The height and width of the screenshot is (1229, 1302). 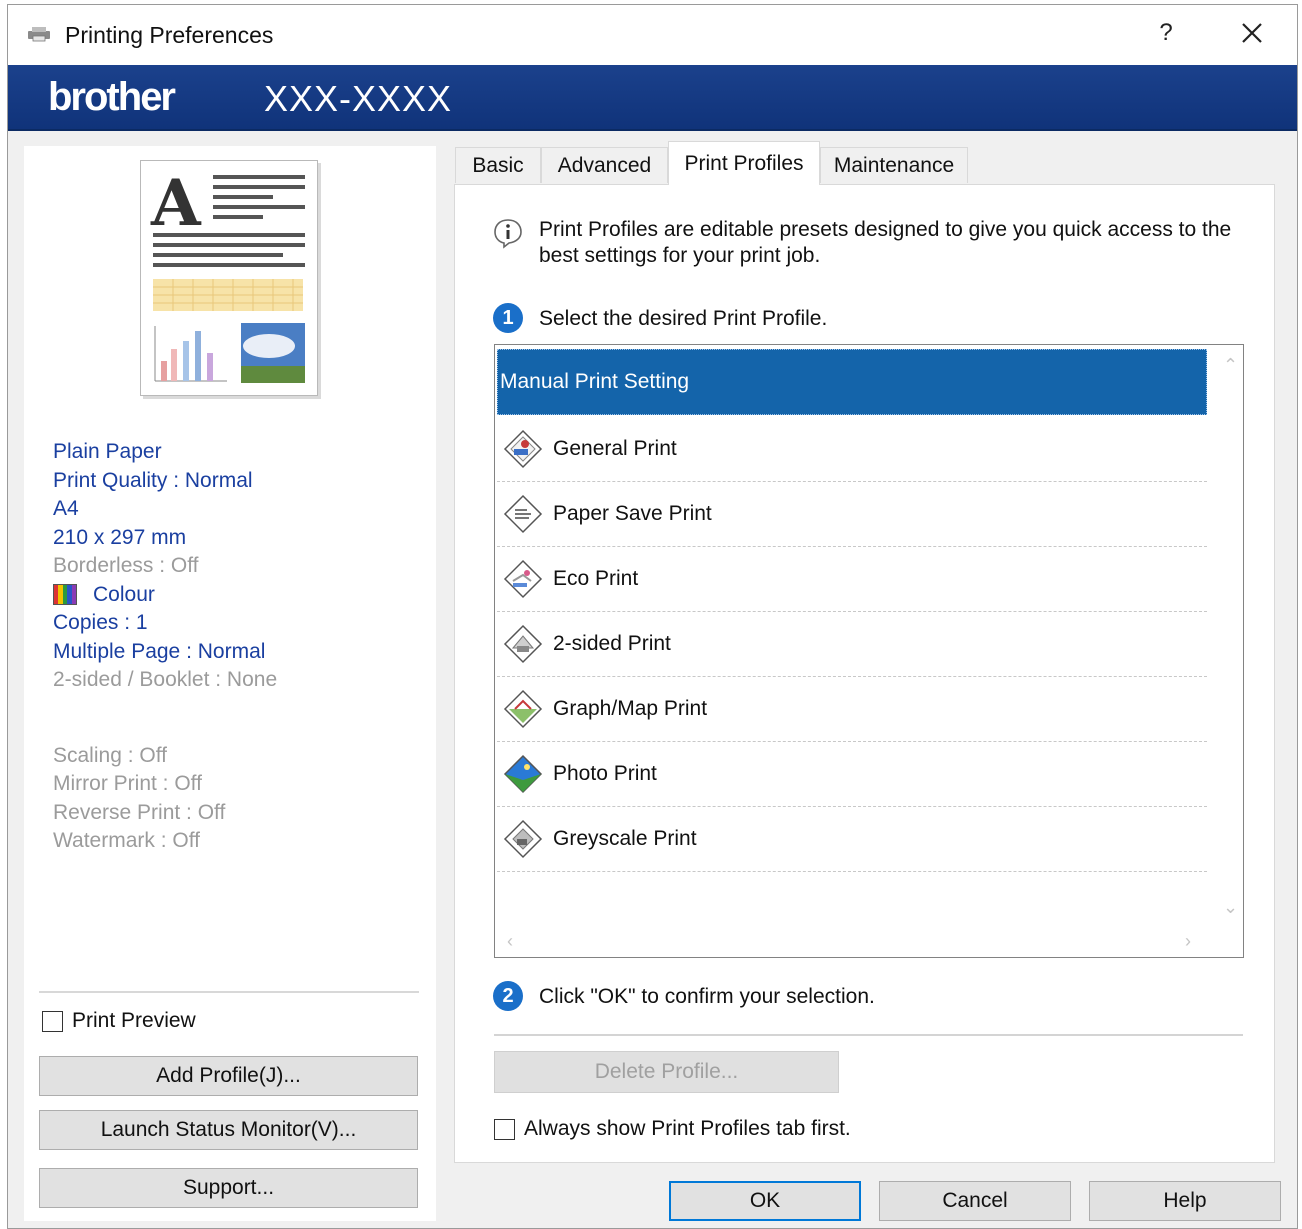 What do you see at coordinates (625, 838) in the screenshot?
I see `profile-label: Greyscale Print` at bounding box center [625, 838].